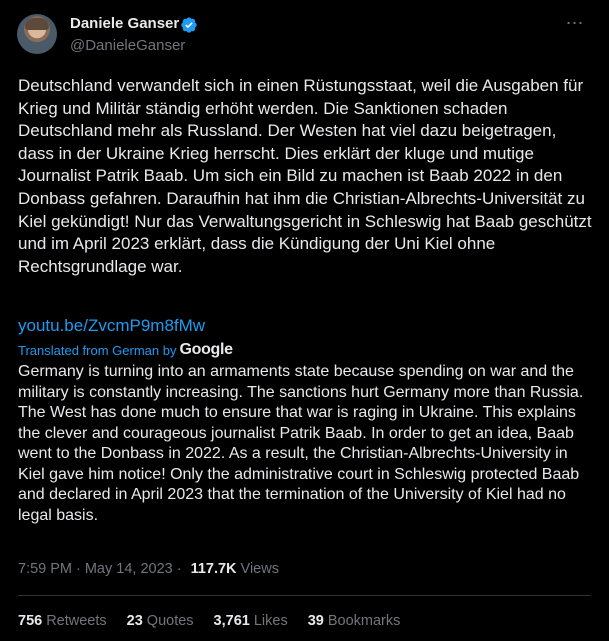 The width and height of the screenshot is (609, 641). What do you see at coordinates (189, 25) in the screenshot?
I see `verified-badge-icon` at bounding box center [189, 25].